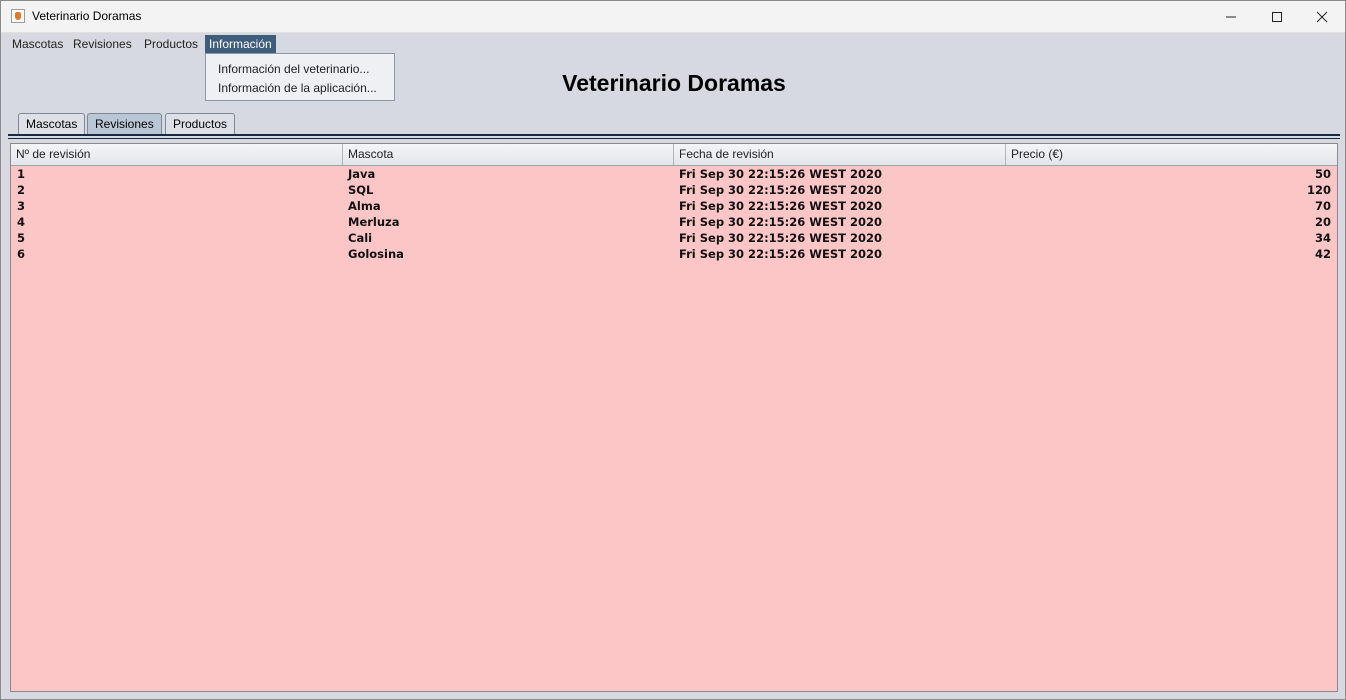 The height and width of the screenshot is (700, 1346). What do you see at coordinates (87, 16) in the screenshot?
I see `window-title: Veterinario Doramas` at bounding box center [87, 16].